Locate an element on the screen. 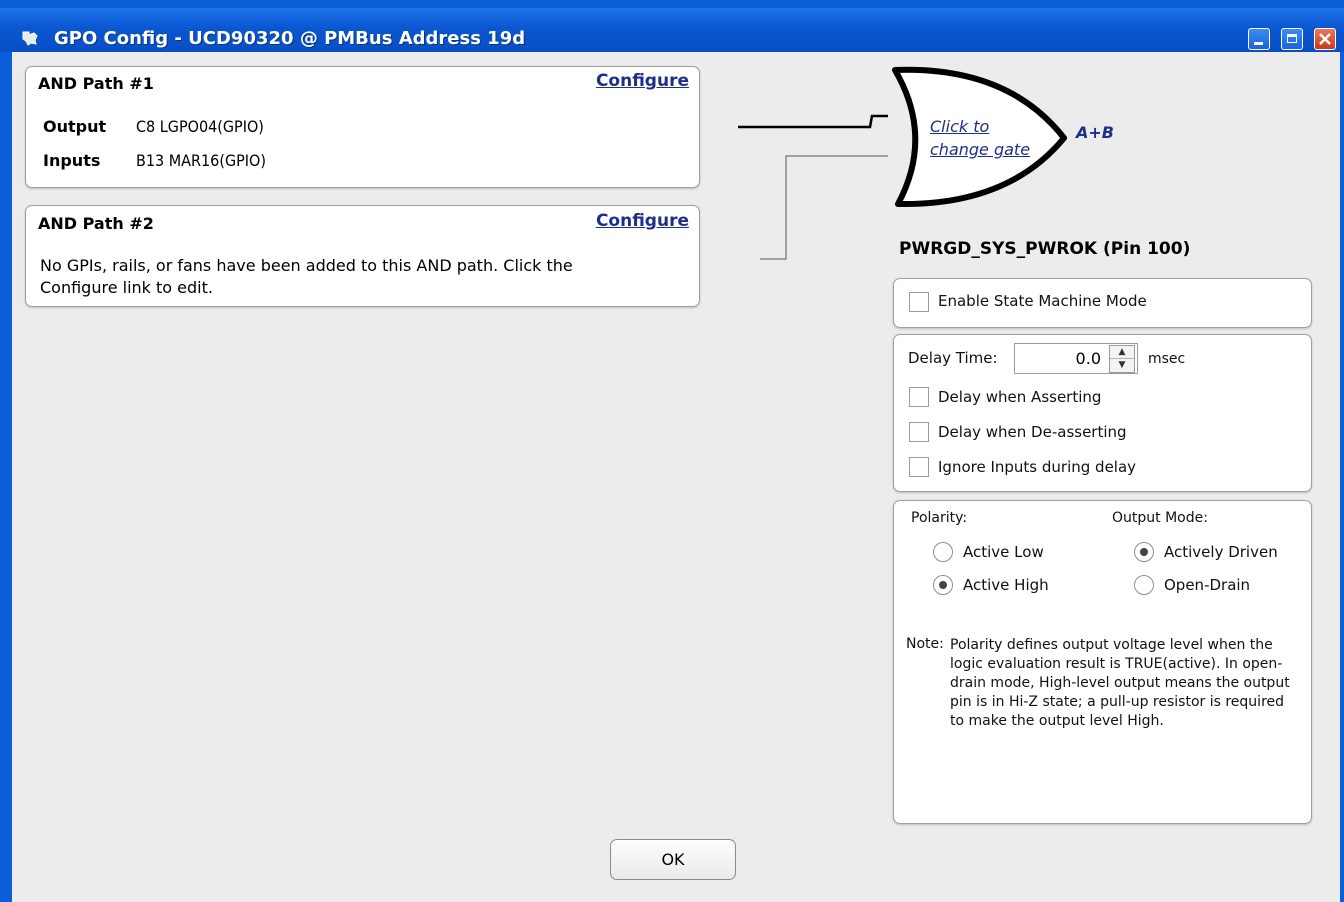 This screenshot has width=1344, height=902. active-high-label: Active High is located at coordinates (1006, 585).